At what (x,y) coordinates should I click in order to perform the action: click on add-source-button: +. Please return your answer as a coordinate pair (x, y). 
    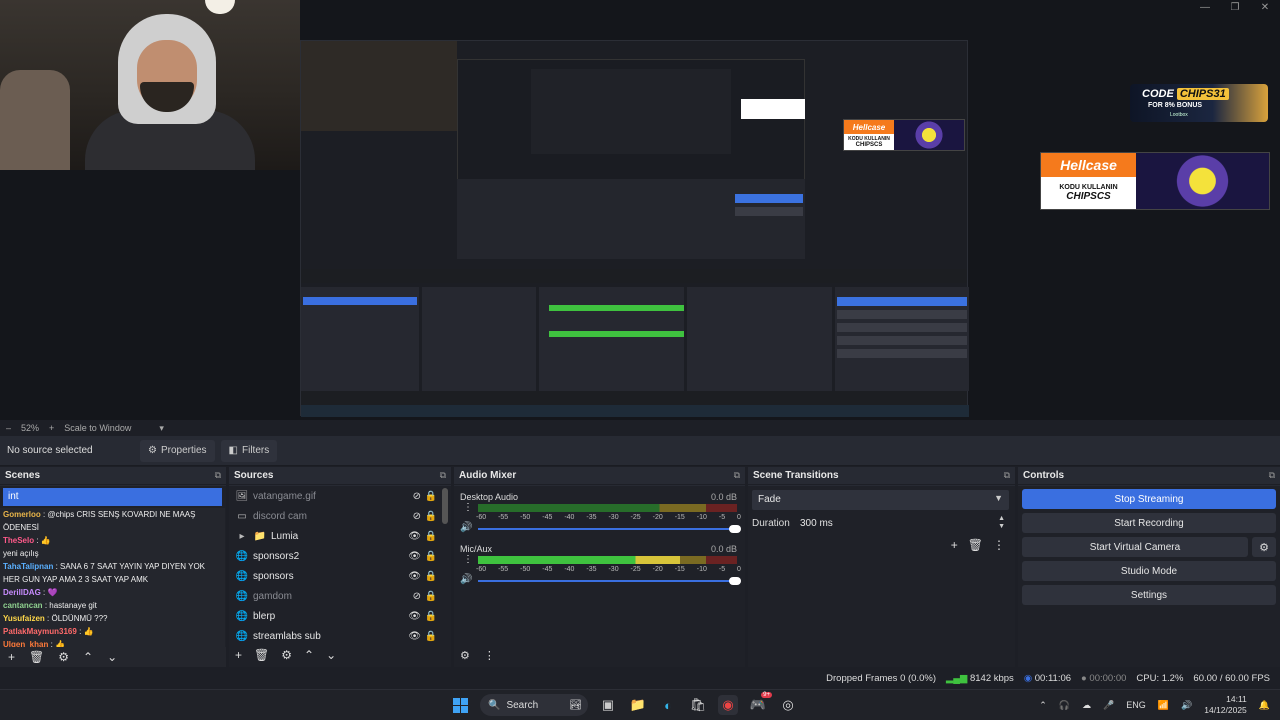
    Looking at the image, I should click on (238, 655).